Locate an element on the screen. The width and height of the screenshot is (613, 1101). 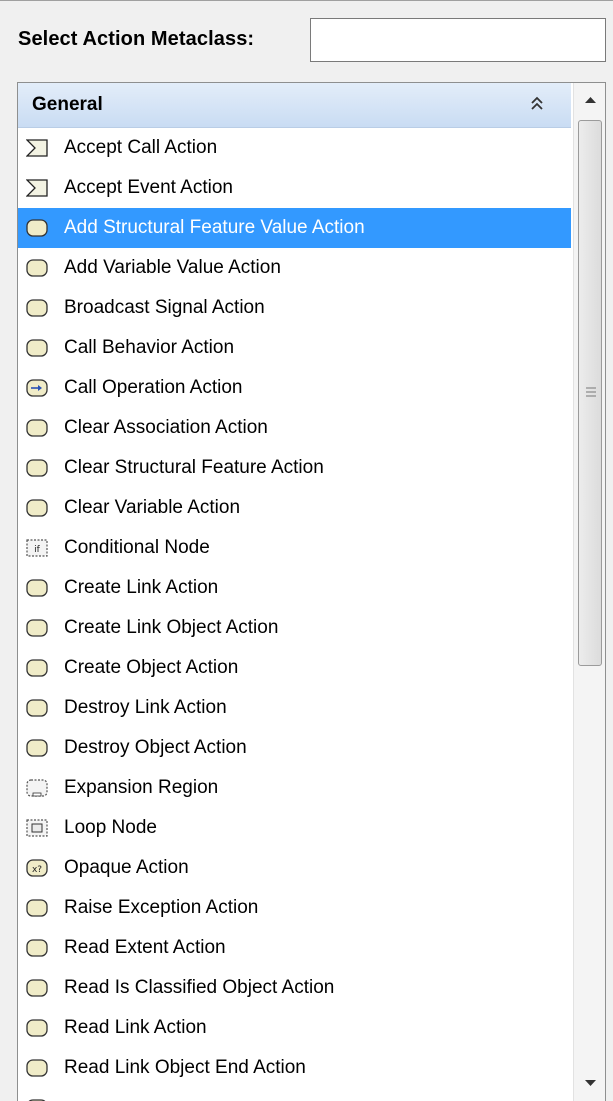
list-item is located at coordinates (294, 1094).